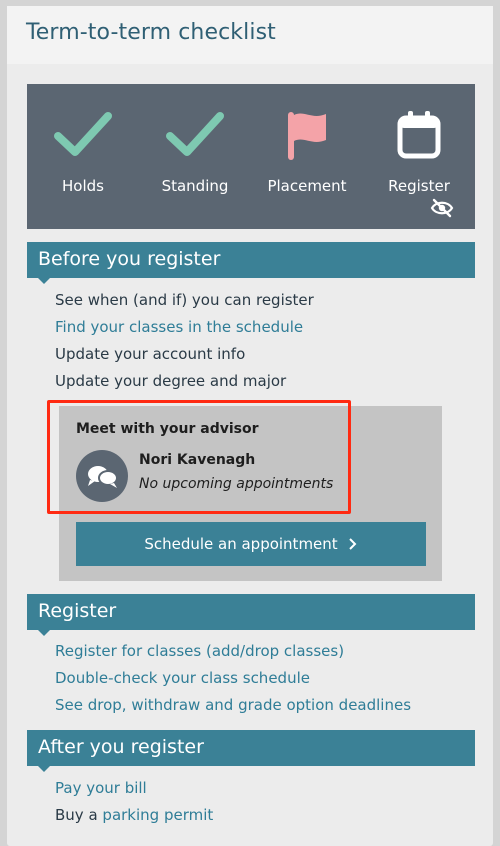 This screenshot has width=500, height=846. What do you see at coordinates (251, 751) in the screenshot?
I see `section-after-register: After you register` at bounding box center [251, 751].